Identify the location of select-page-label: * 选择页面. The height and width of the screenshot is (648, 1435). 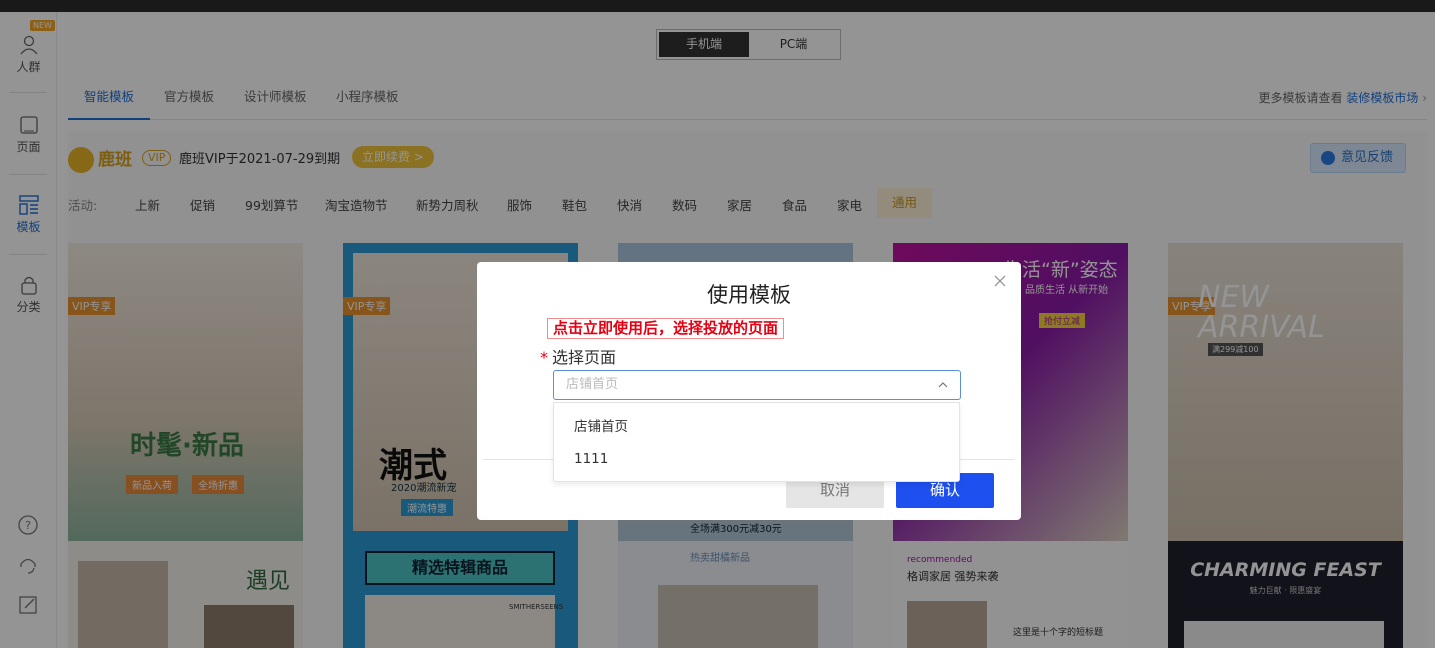
(578, 356).